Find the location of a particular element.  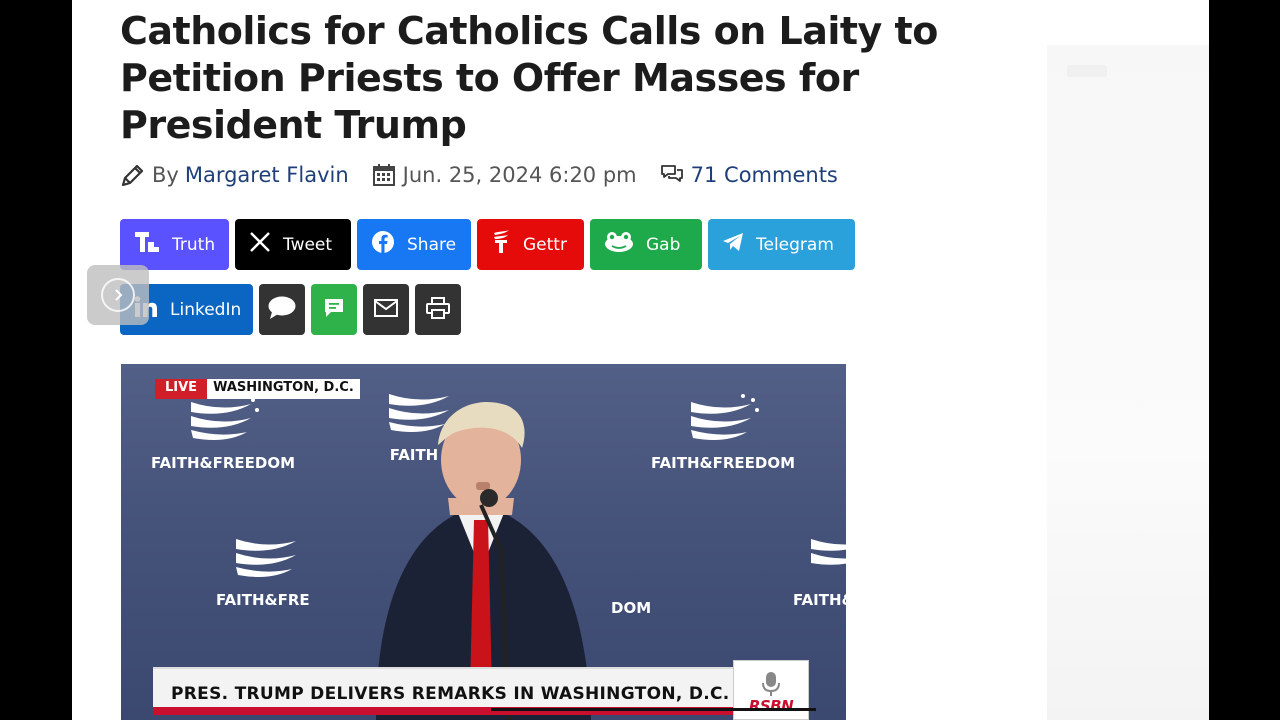

speech-bubble-icon is located at coordinates (282, 310).